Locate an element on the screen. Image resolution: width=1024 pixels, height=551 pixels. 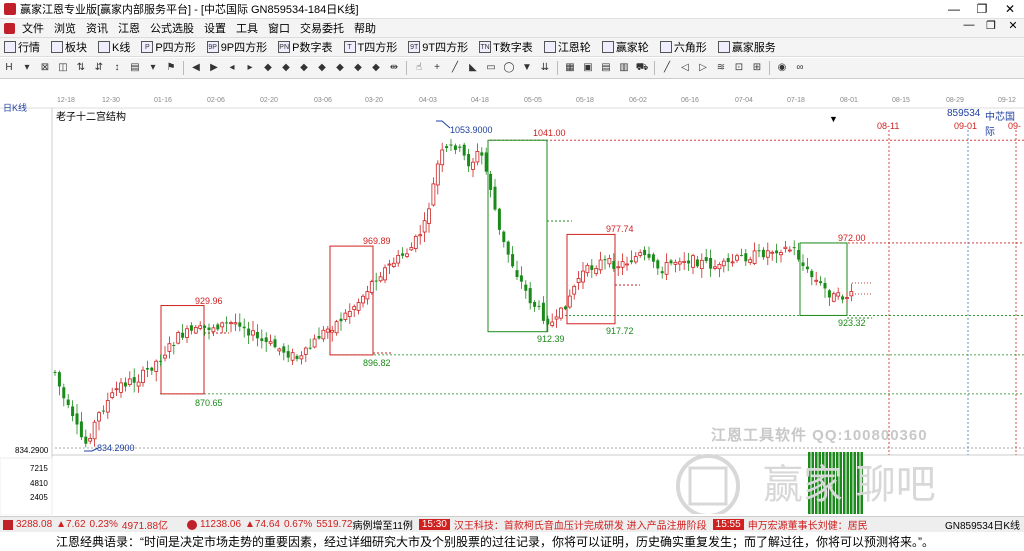
toolbar-item-6: T T四方形 is located at coordinates (368, 47).